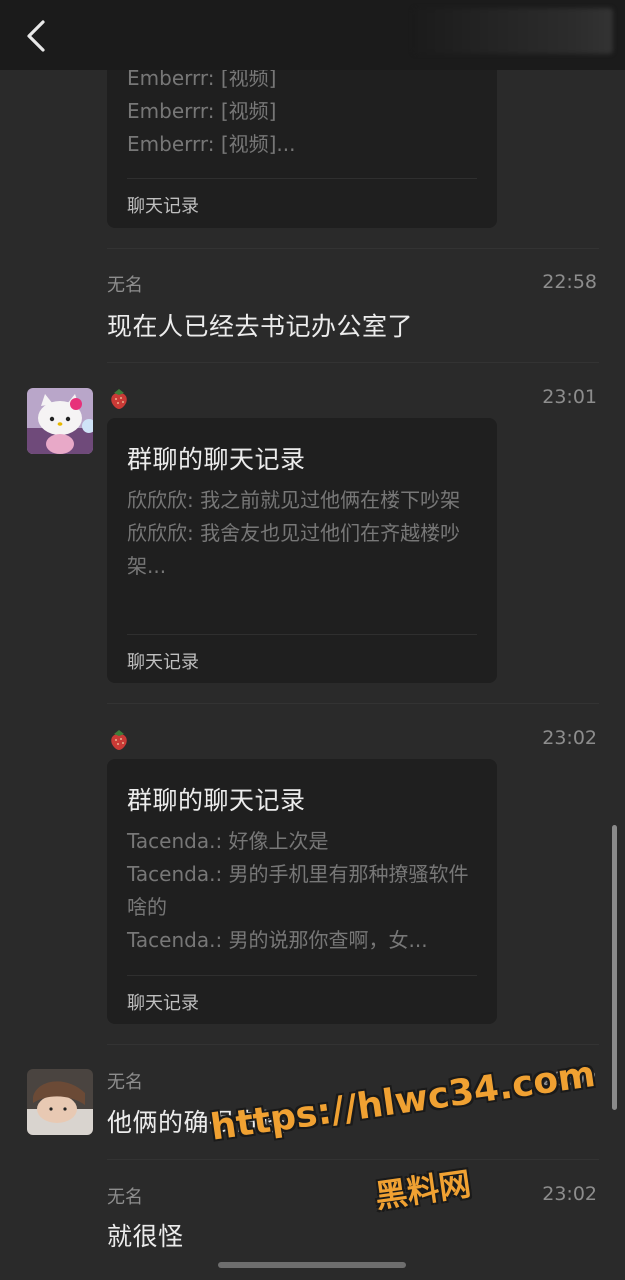 Image resolution: width=625 pixels, height=1280 pixels. I want to click on chat-record-line: Emberrr: [视频], so click(202, 111).